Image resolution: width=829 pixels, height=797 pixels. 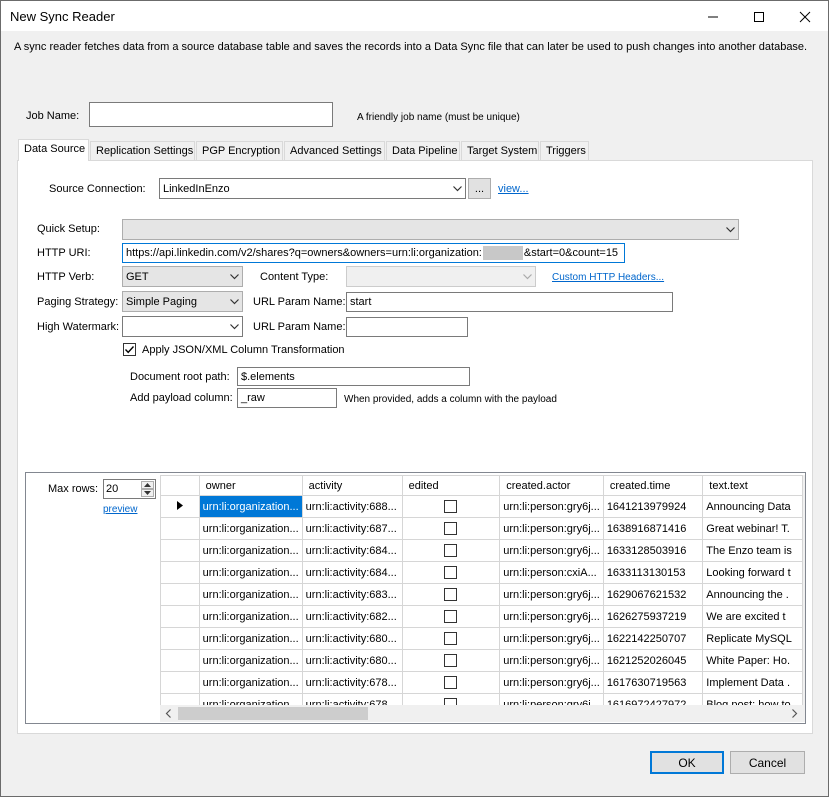 What do you see at coordinates (481, 713) in the screenshot?
I see `horizontal-scrollbar` at bounding box center [481, 713].